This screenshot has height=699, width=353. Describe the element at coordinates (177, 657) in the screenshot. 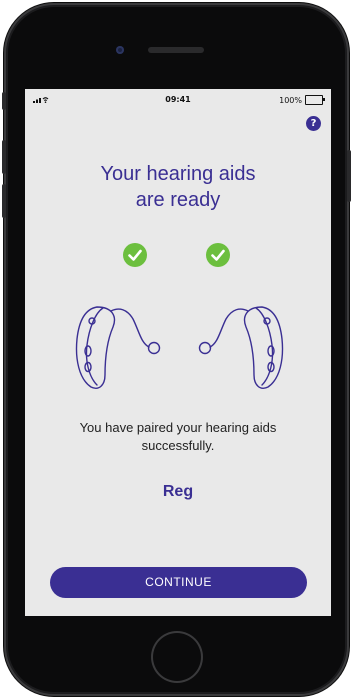

I see `home-button` at that location.